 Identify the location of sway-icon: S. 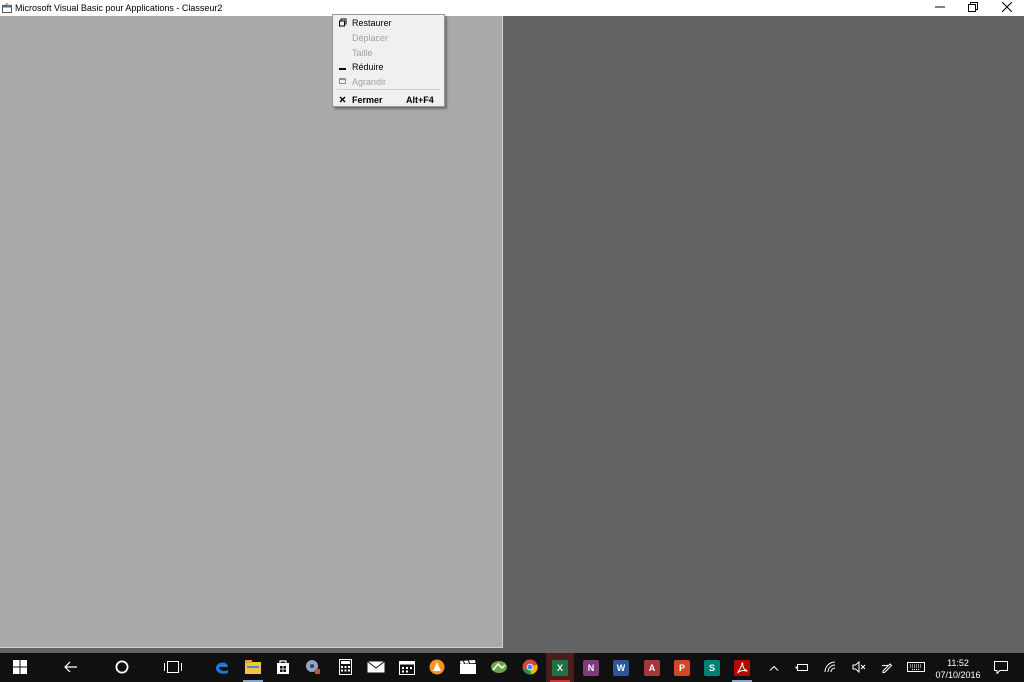
(712, 668).